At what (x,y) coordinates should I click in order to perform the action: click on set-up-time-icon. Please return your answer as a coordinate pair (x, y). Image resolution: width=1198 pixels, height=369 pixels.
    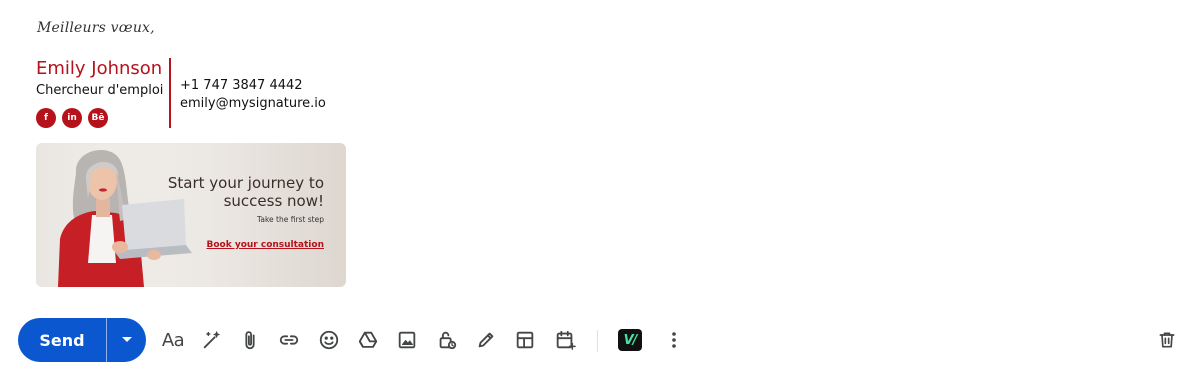
    Looking at the image, I should click on (565, 340).